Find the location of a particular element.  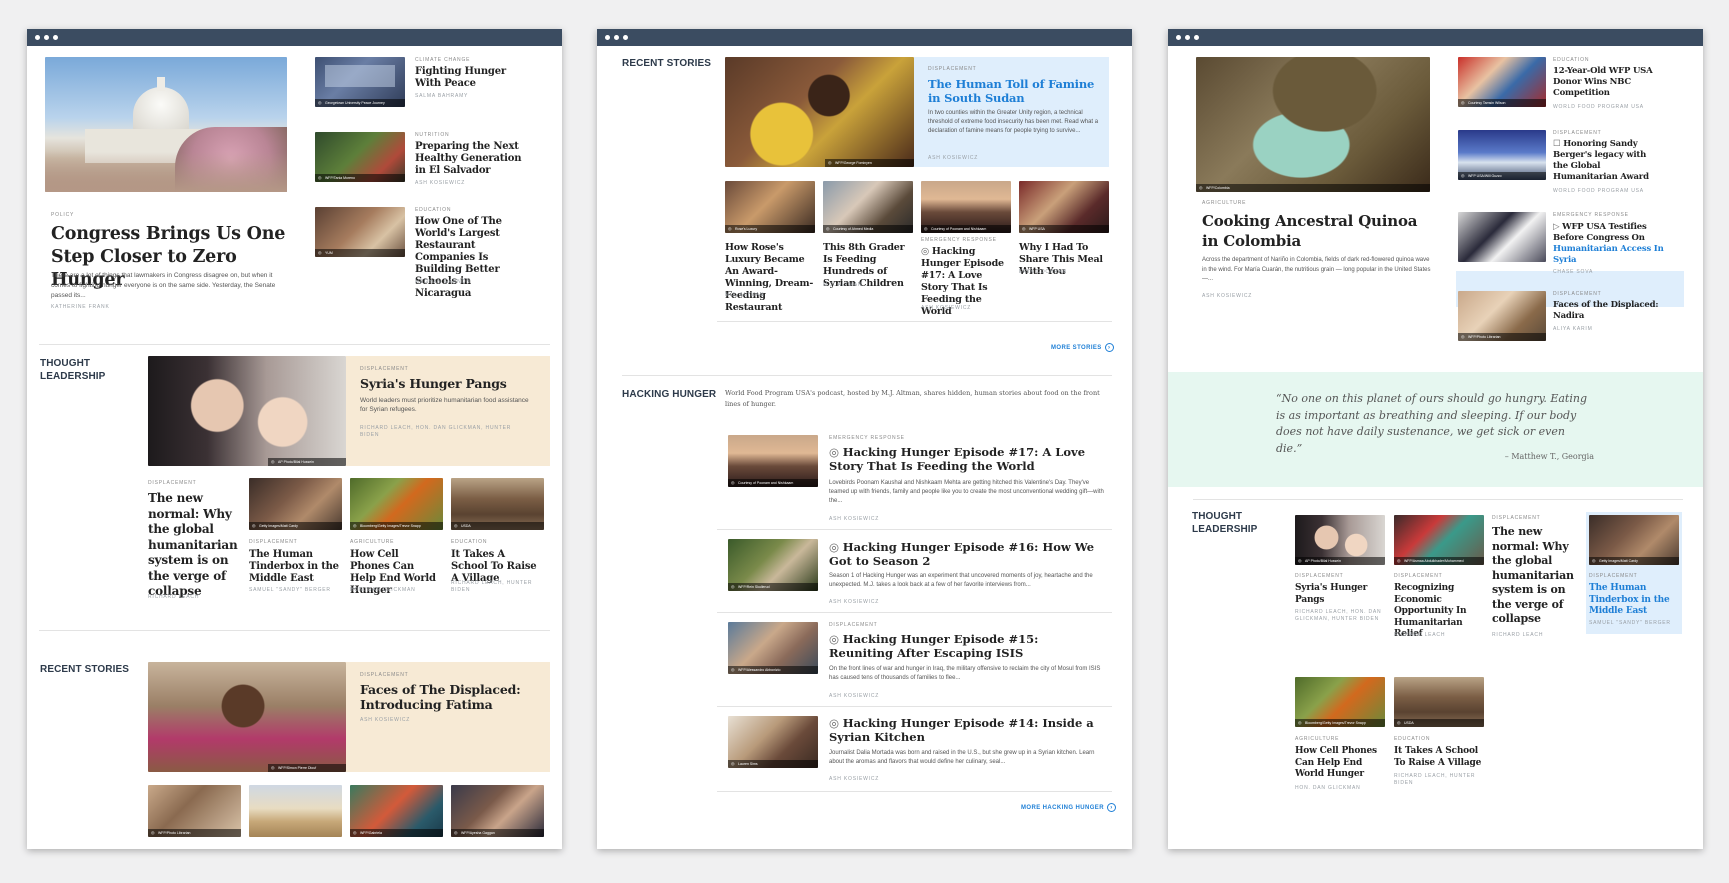

story-title-link: Humanitarian Access In Syria is located at coordinates (1608, 254).